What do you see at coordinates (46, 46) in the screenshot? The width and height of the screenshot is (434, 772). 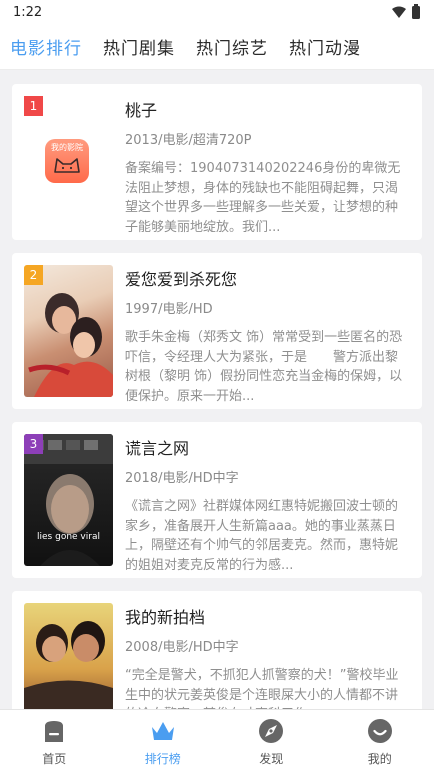 I see `tab-movie-ranking: 电影排行` at bounding box center [46, 46].